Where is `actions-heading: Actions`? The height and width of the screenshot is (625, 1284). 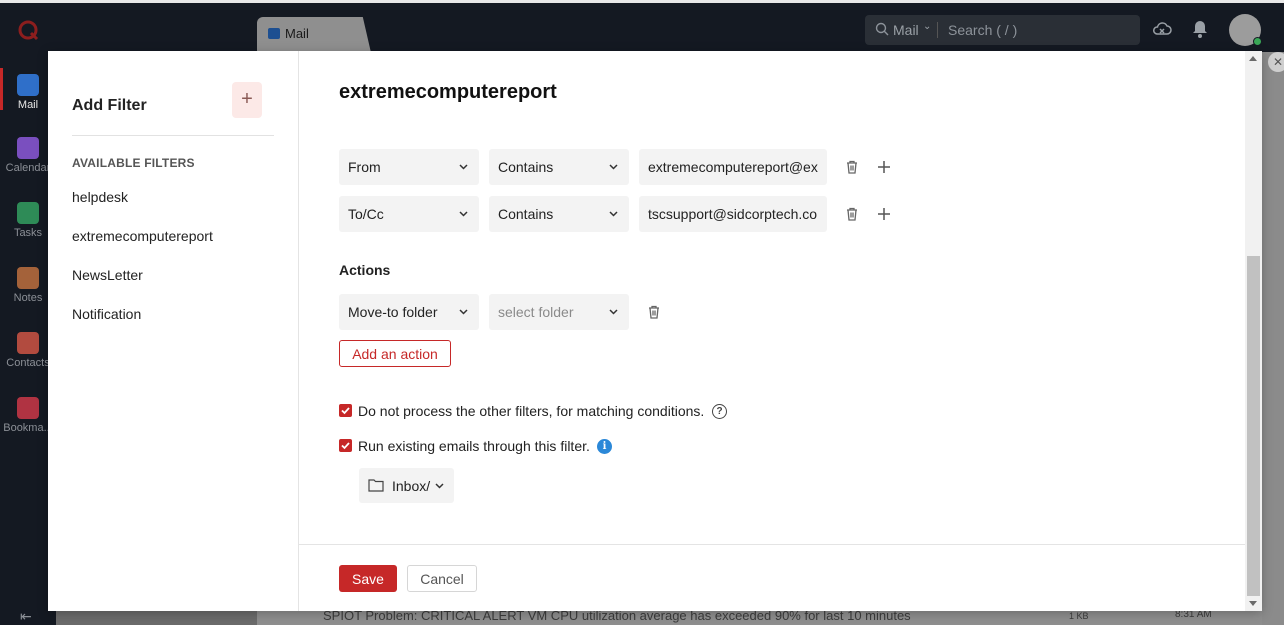
actions-heading: Actions is located at coordinates (365, 270).